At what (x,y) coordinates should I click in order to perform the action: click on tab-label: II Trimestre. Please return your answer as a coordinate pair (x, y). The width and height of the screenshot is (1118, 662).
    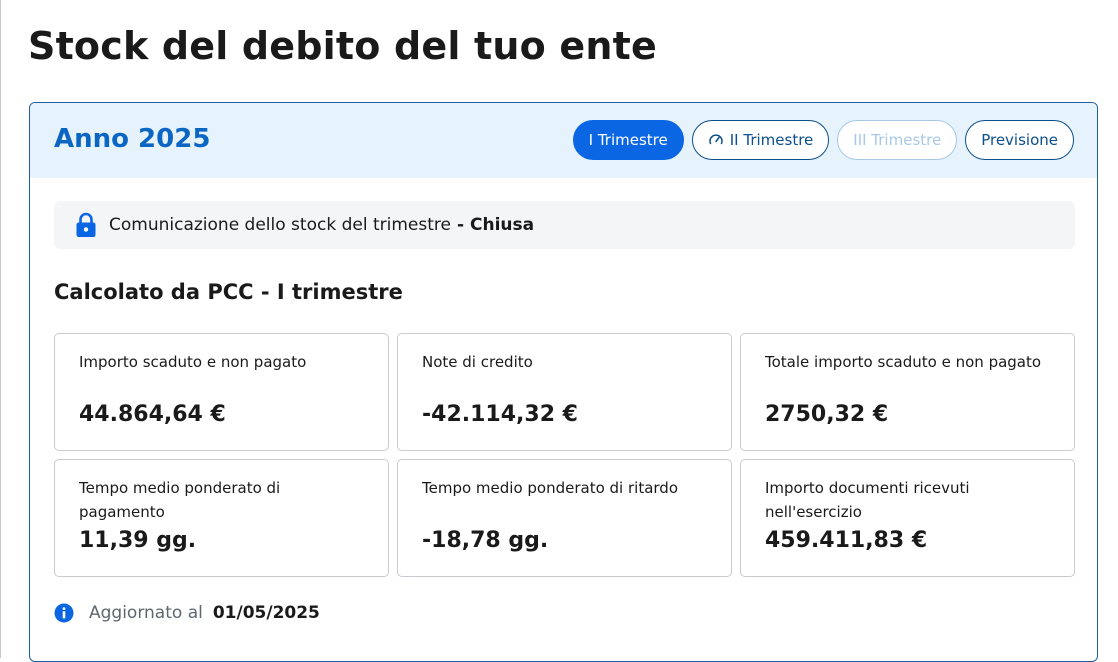
    Looking at the image, I should click on (771, 140).